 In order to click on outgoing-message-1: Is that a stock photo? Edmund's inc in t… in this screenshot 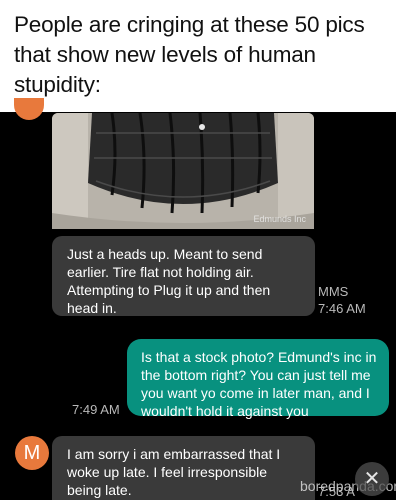, I will do `click(258, 379)`.